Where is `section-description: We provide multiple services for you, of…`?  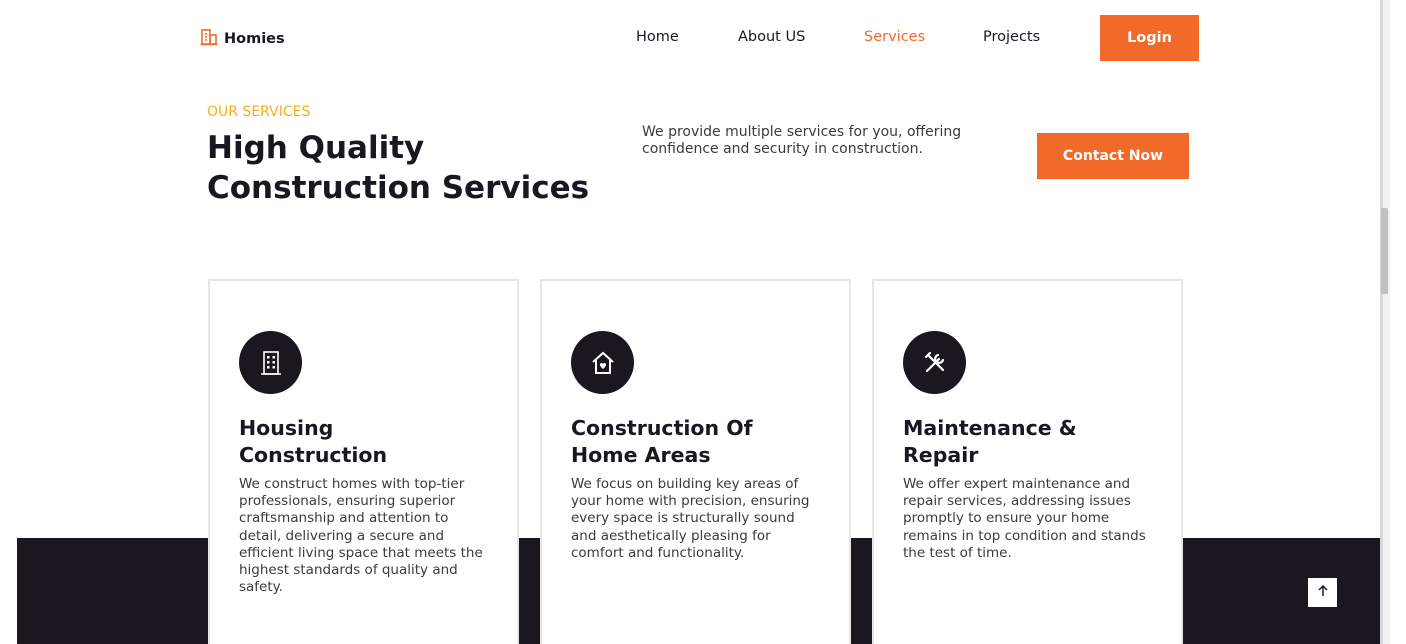 section-description: We provide multiple services for you, of… is located at coordinates (802, 140).